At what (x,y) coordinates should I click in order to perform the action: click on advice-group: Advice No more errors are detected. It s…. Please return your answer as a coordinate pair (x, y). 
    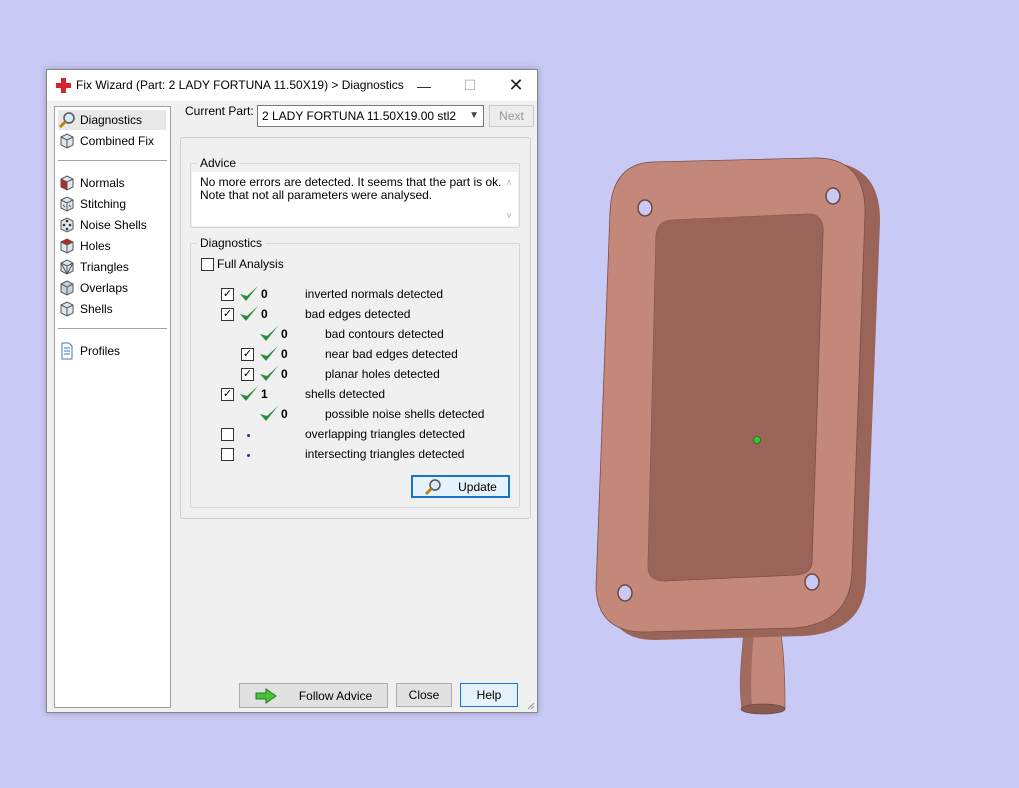
    Looking at the image, I should click on (355, 192).